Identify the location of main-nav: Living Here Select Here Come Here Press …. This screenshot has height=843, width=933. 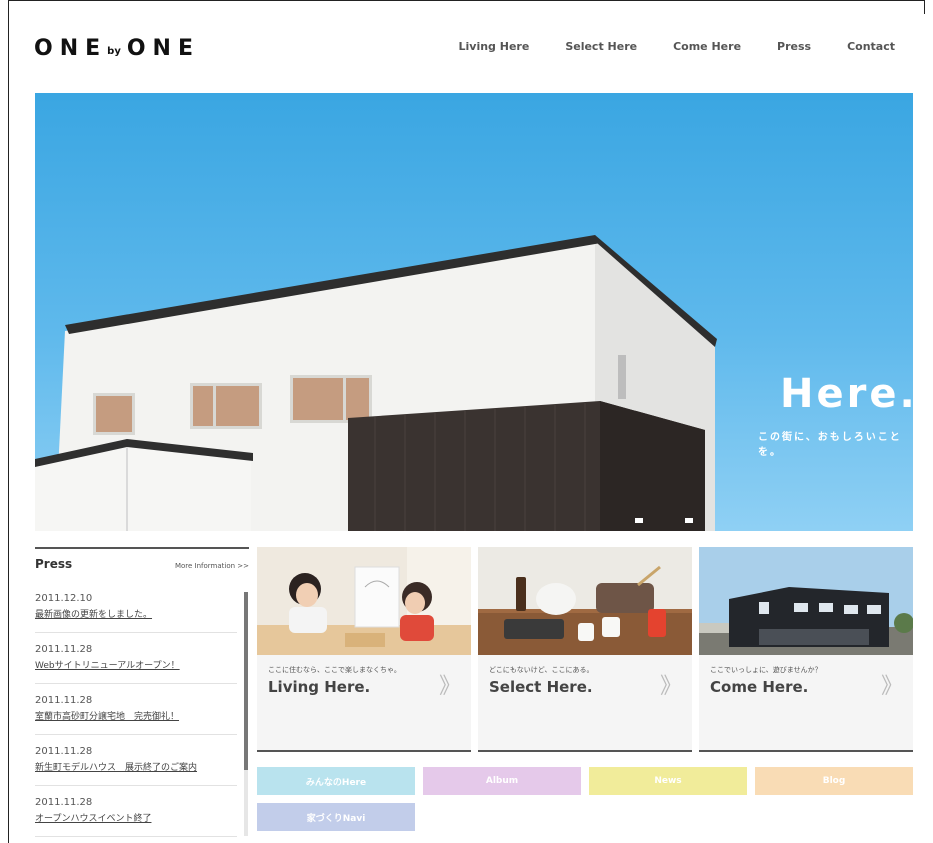
(659, 46).